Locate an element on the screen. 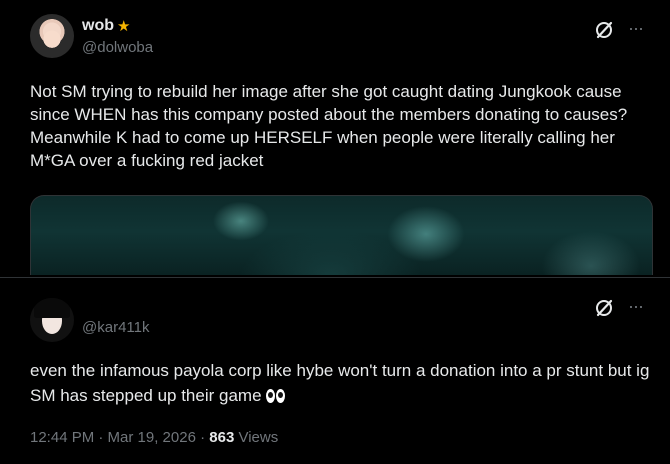 The width and height of the screenshot is (670, 464). star-icon: ★ is located at coordinates (124, 26).